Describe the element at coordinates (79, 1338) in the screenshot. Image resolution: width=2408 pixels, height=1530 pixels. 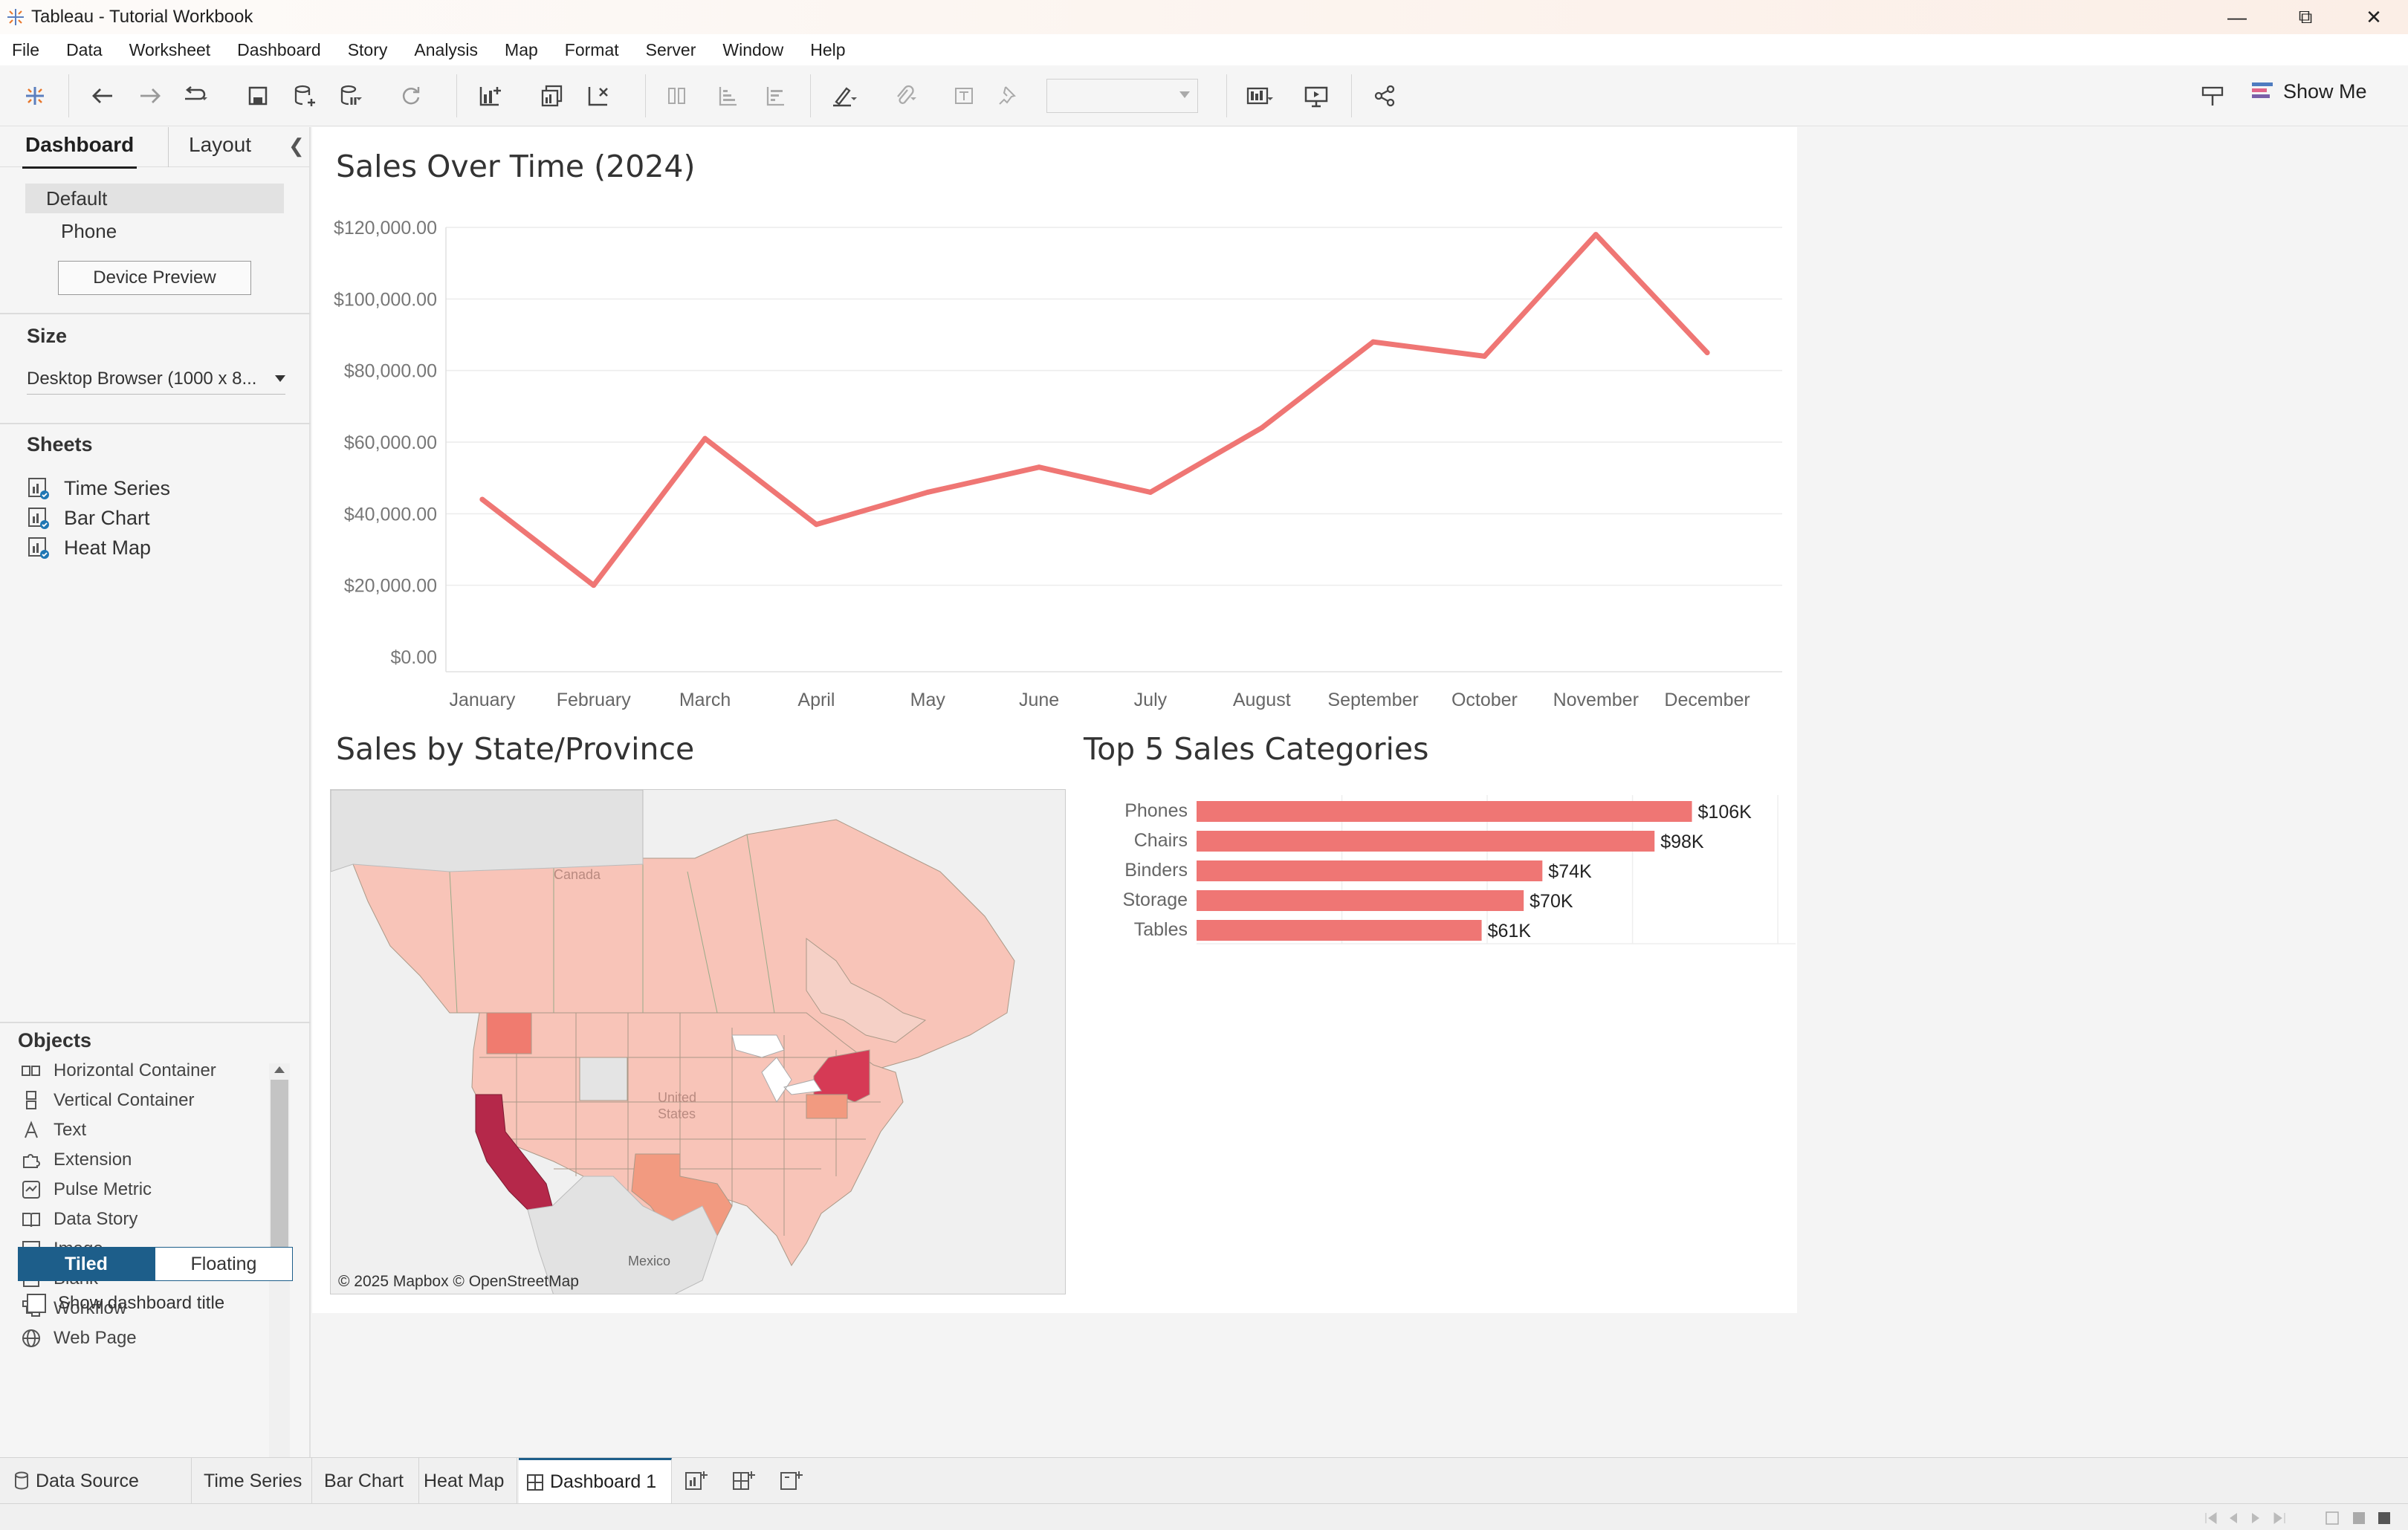
I see `object-web-page: Web Page` at that location.